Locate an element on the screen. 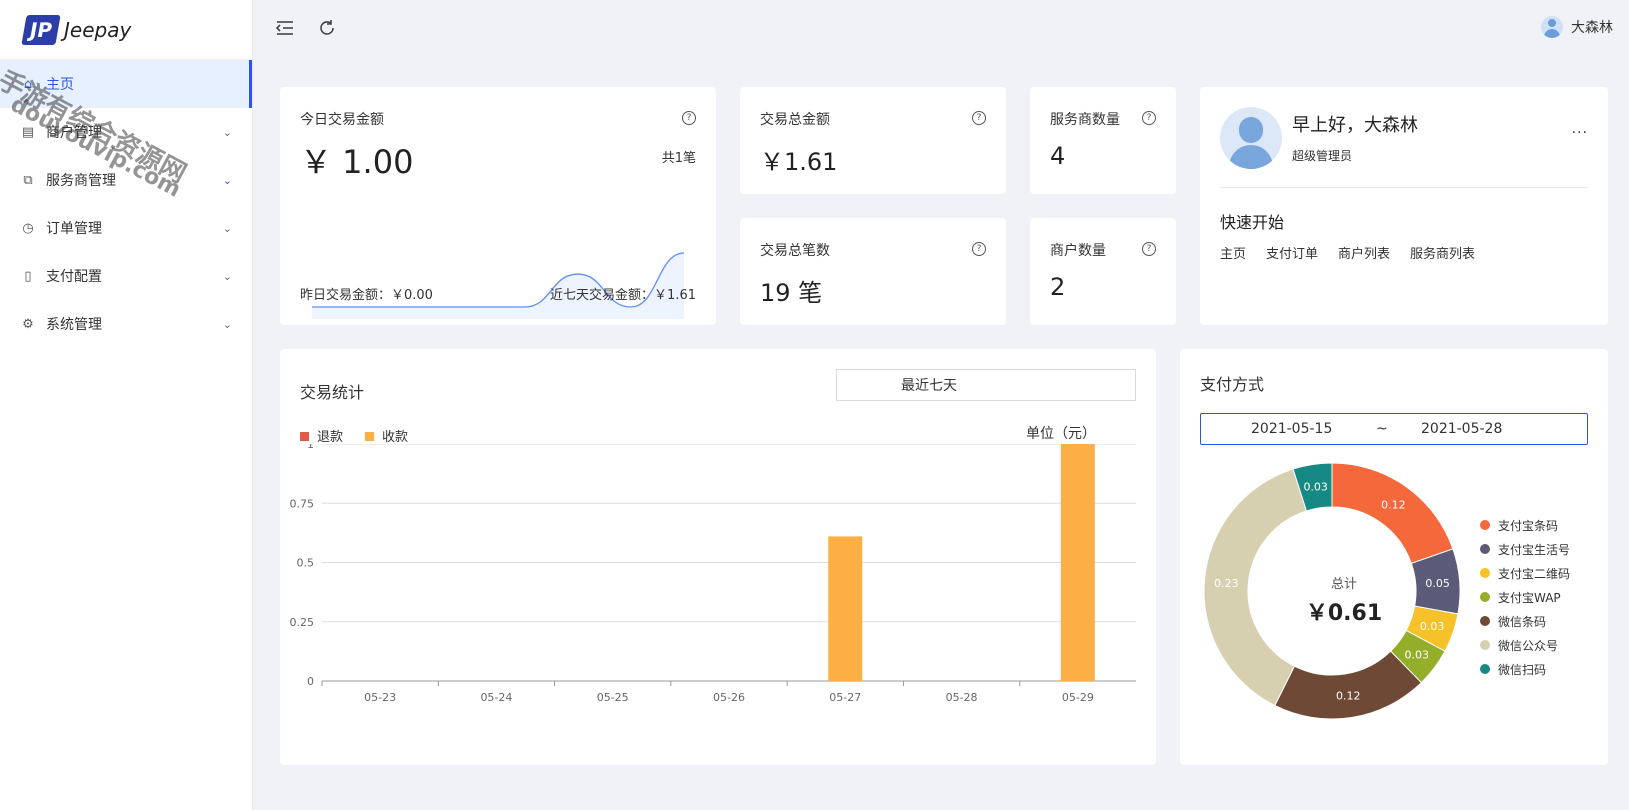 The width and height of the screenshot is (1629, 810). date-to: 2021-05-28 is located at coordinates (1461, 429).